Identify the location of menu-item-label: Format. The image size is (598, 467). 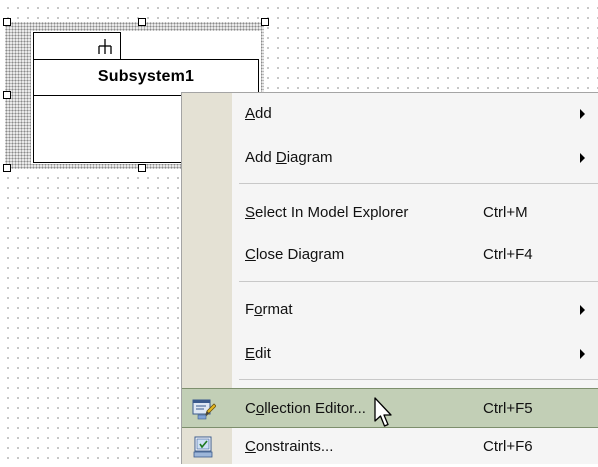
(269, 309).